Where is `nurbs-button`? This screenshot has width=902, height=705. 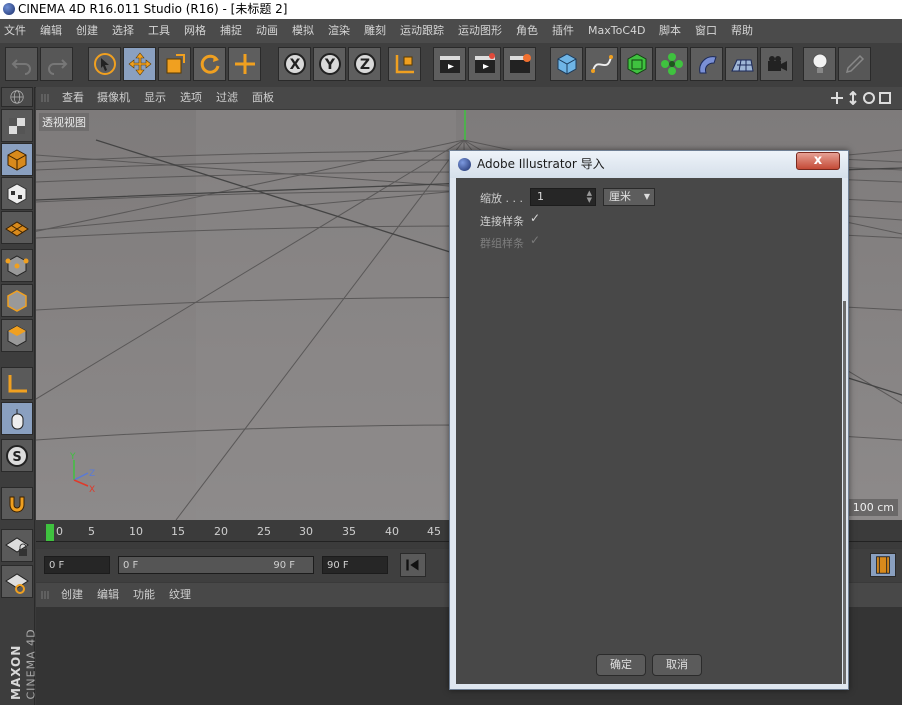
nurbs-button is located at coordinates (636, 64).